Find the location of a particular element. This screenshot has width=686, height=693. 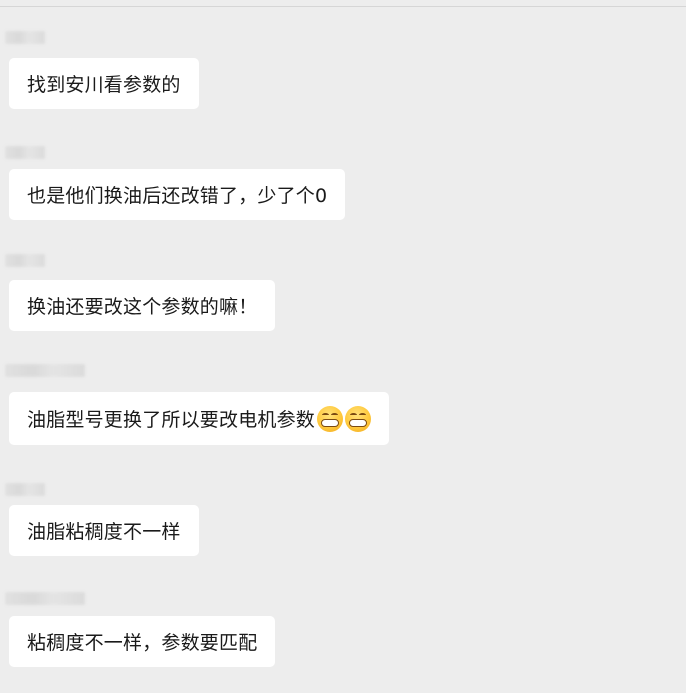

message-bubble: 油脂型号更换了所以要改电机参数 is located at coordinates (199, 418).